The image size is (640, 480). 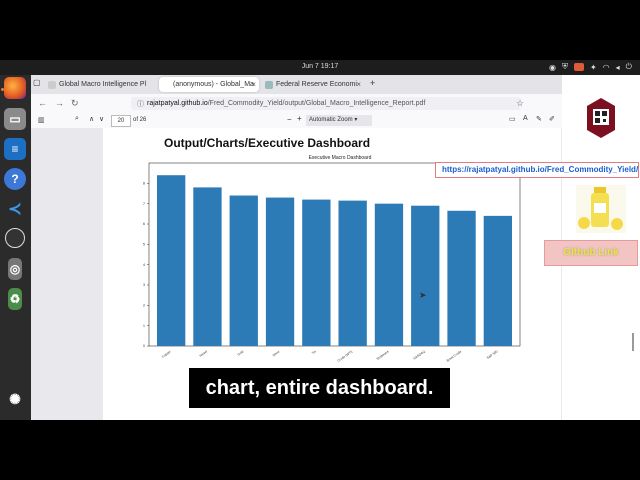 I want to click on zoom-out-icon: −, so click(x=289, y=119).